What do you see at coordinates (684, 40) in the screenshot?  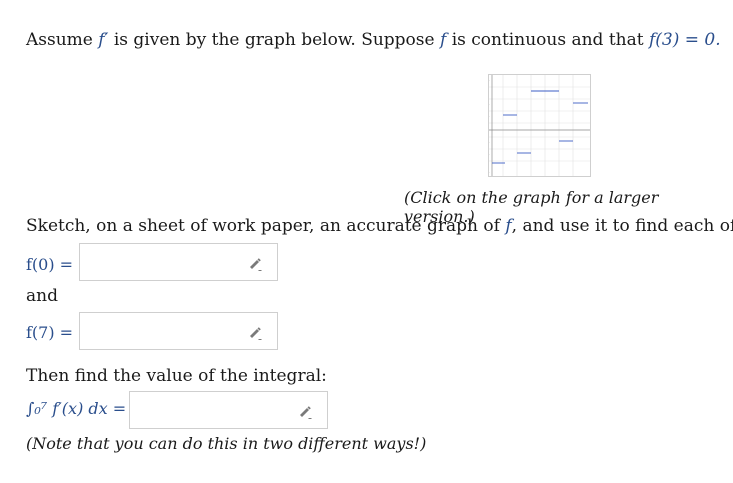 I see `intro-condition: f(3) = 0.` at bounding box center [684, 40].